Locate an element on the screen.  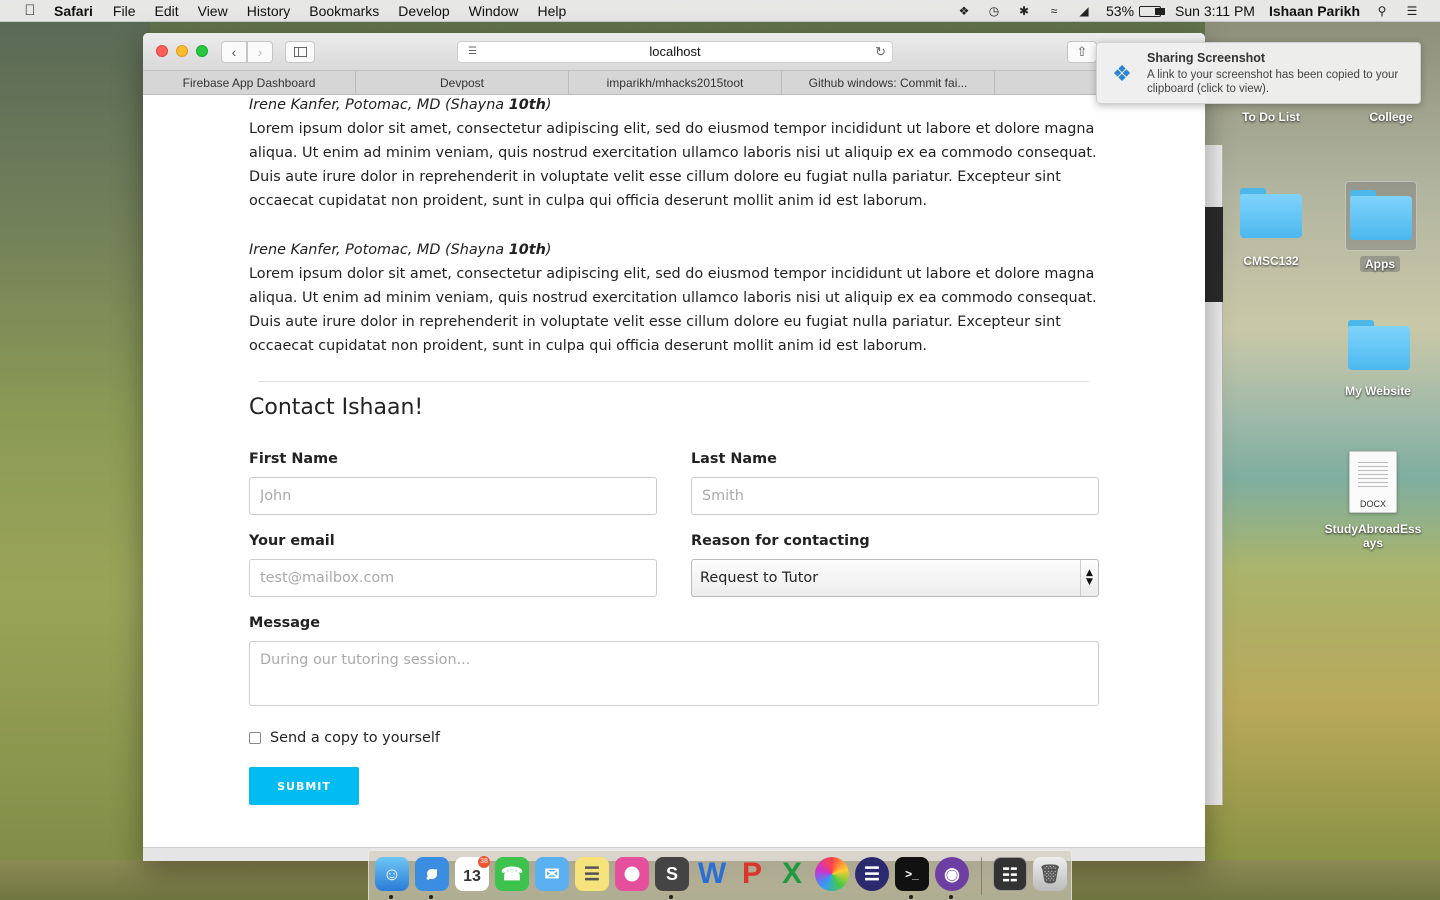
first-name-label: First Name is located at coordinates (293, 459).